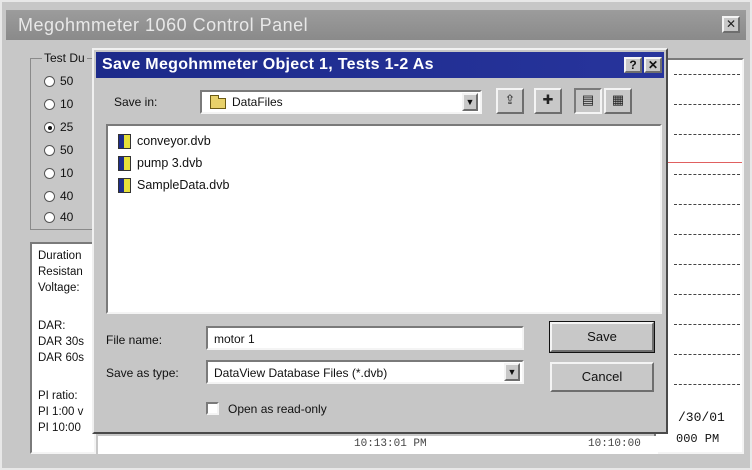 Image resolution: width=752 pixels, height=470 pixels. Describe the element at coordinates (548, 101) in the screenshot. I see `new-folder-icon: ✚` at that location.